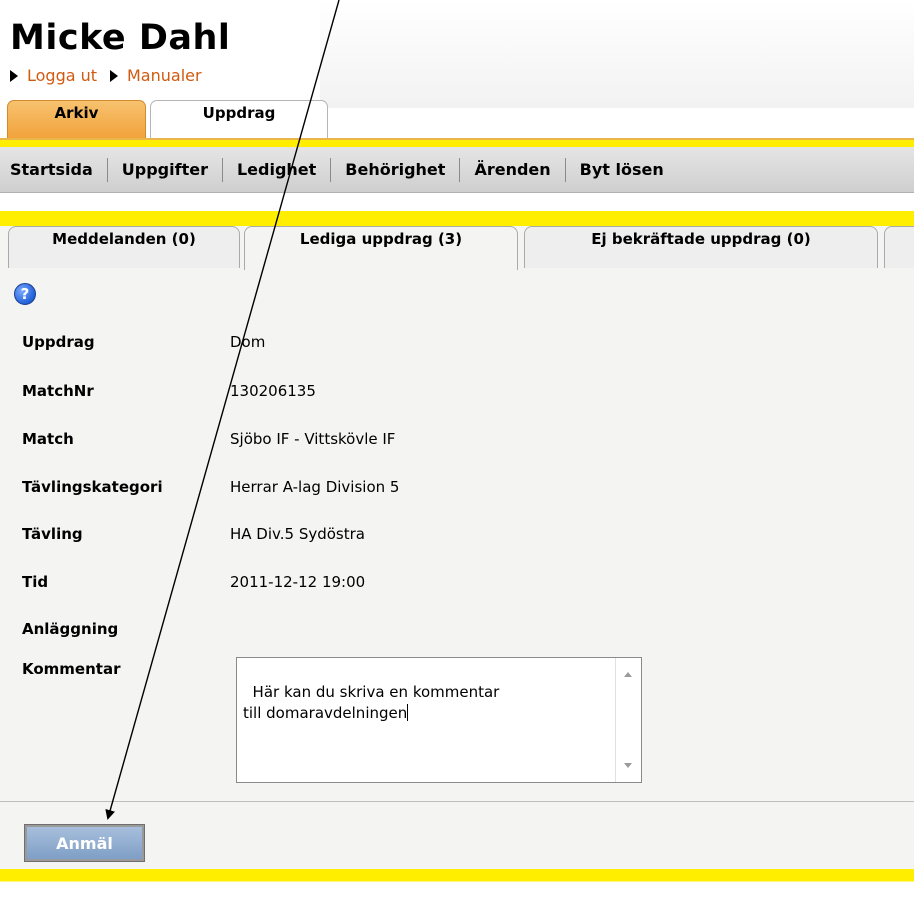 This screenshot has height=897, width=914. I want to click on logout-link-label: Logga ut, so click(62, 75).